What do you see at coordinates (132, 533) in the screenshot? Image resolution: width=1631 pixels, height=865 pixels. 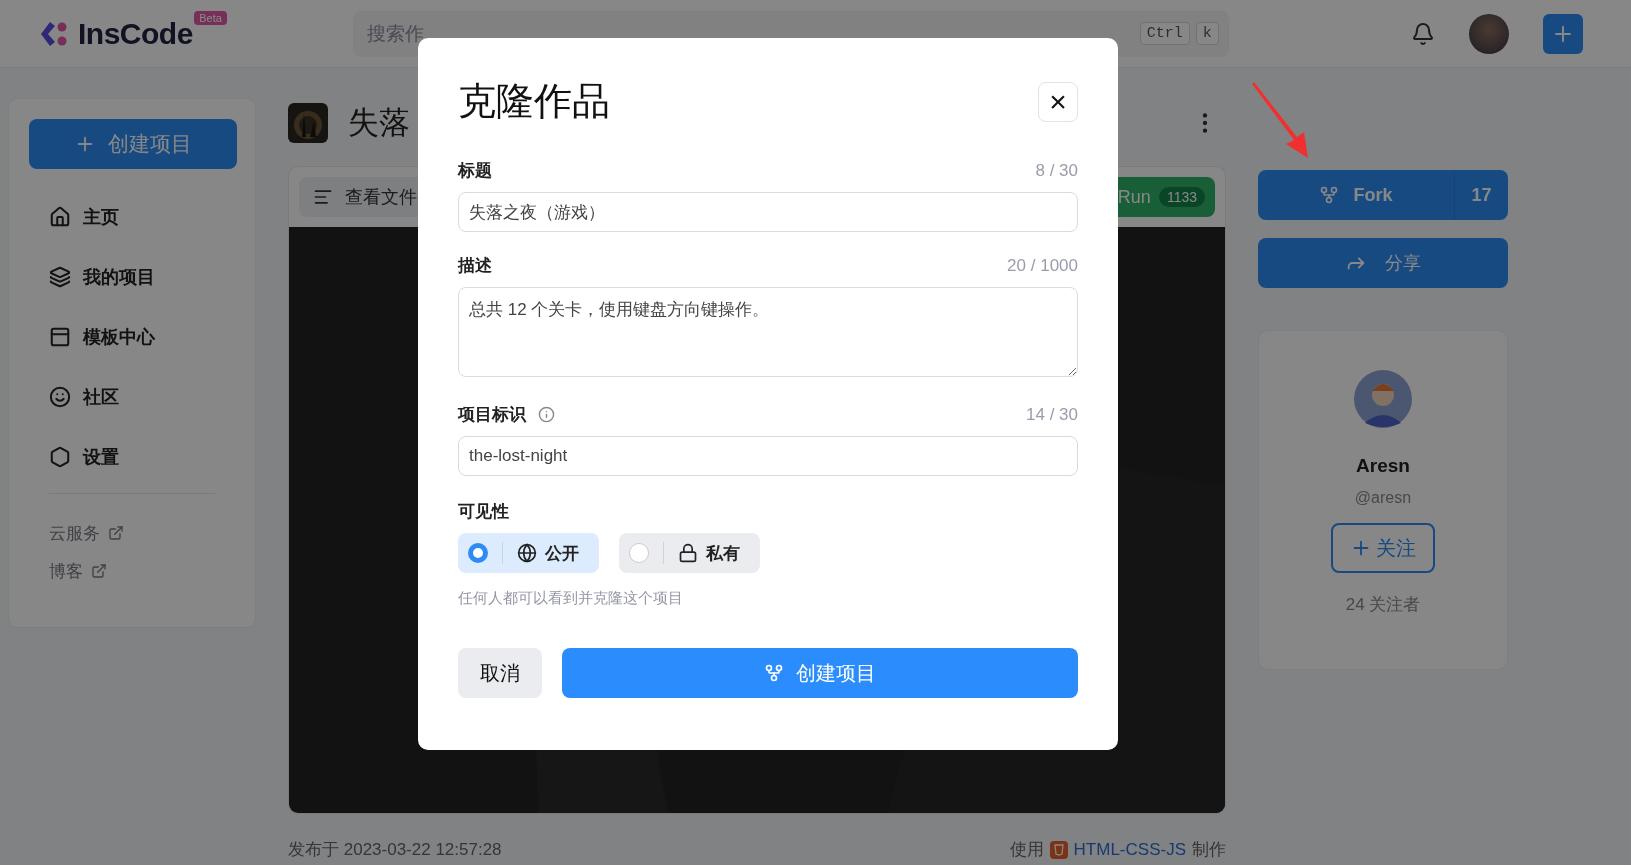 I see `sidebar-link: 云服务` at bounding box center [132, 533].